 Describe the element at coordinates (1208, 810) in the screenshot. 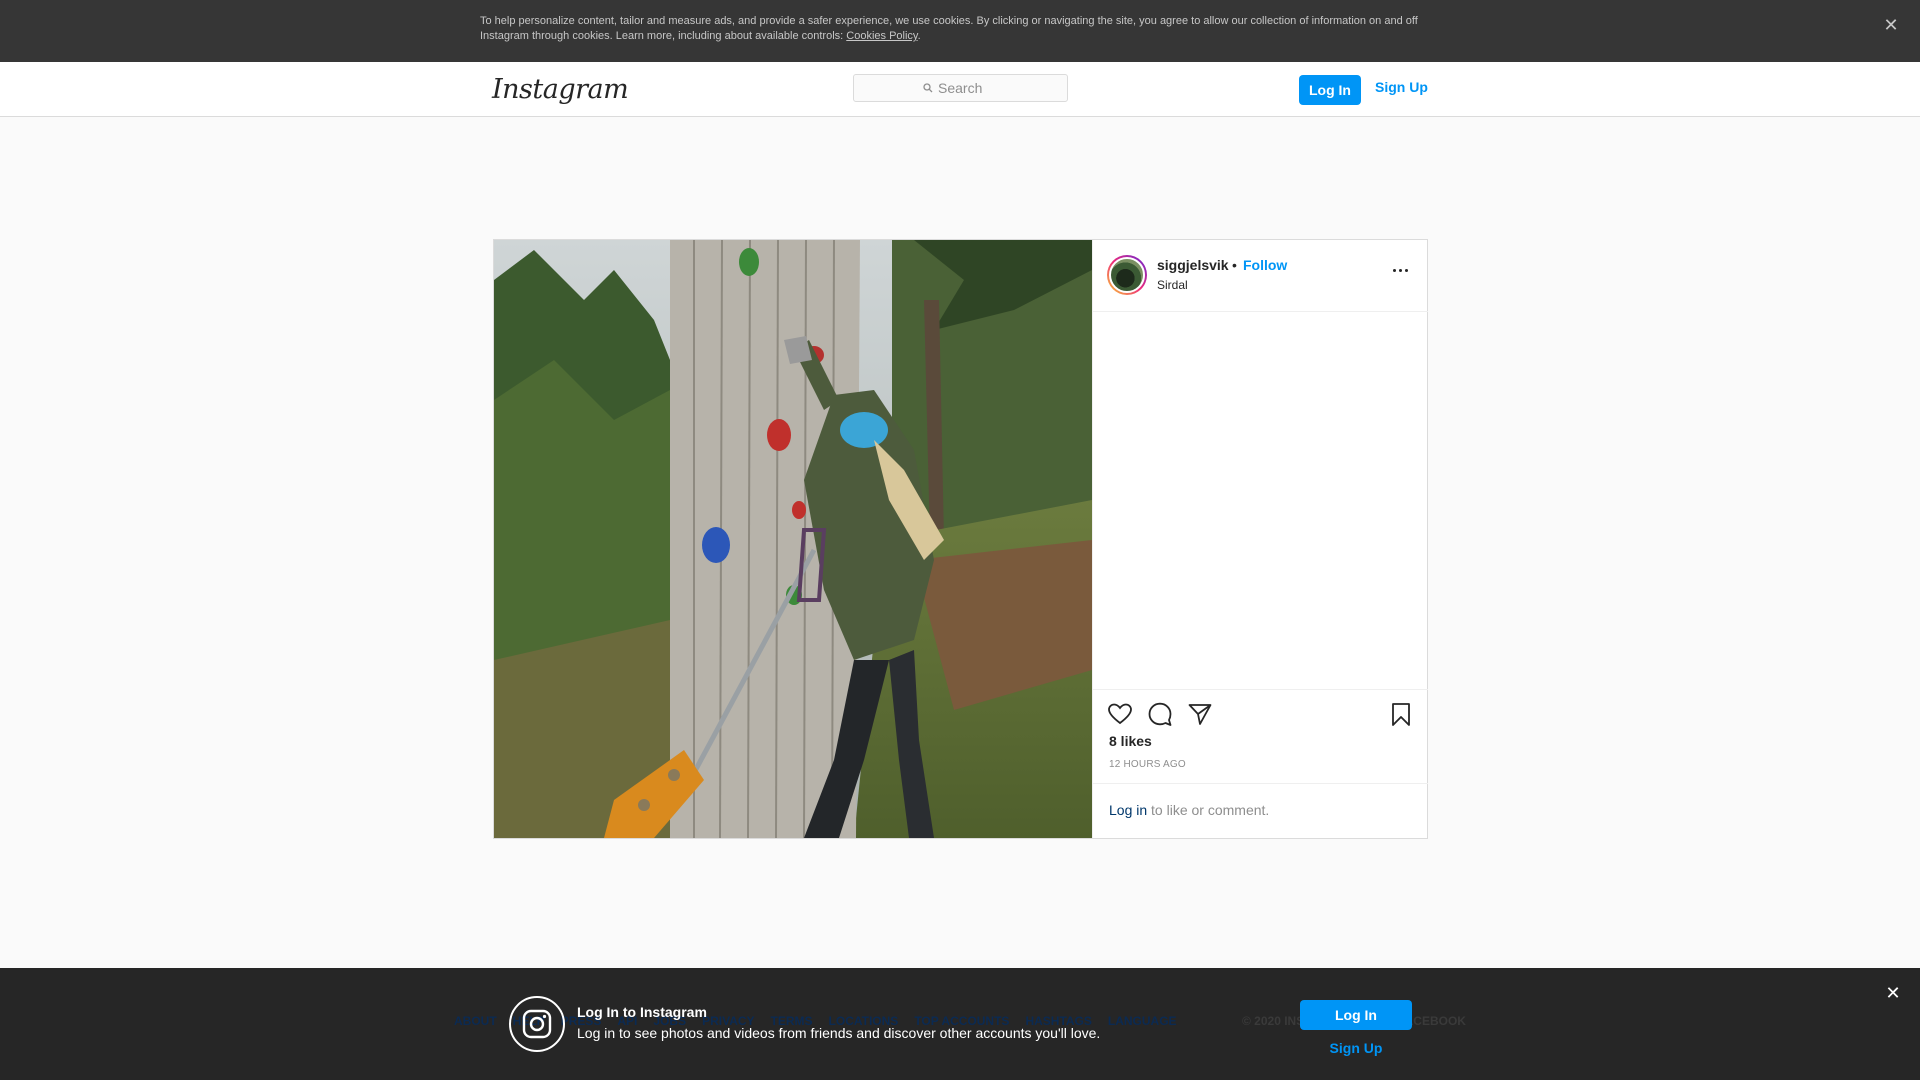

I see `comment-prompt-text: to like or comment.` at that location.